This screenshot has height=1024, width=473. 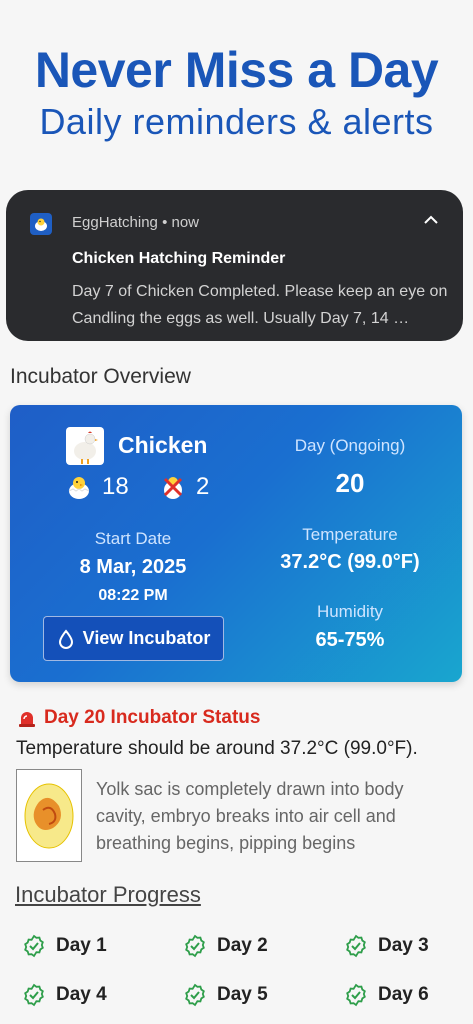 What do you see at coordinates (184, 487) in the screenshot?
I see `failed-stat: 2` at bounding box center [184, 487].